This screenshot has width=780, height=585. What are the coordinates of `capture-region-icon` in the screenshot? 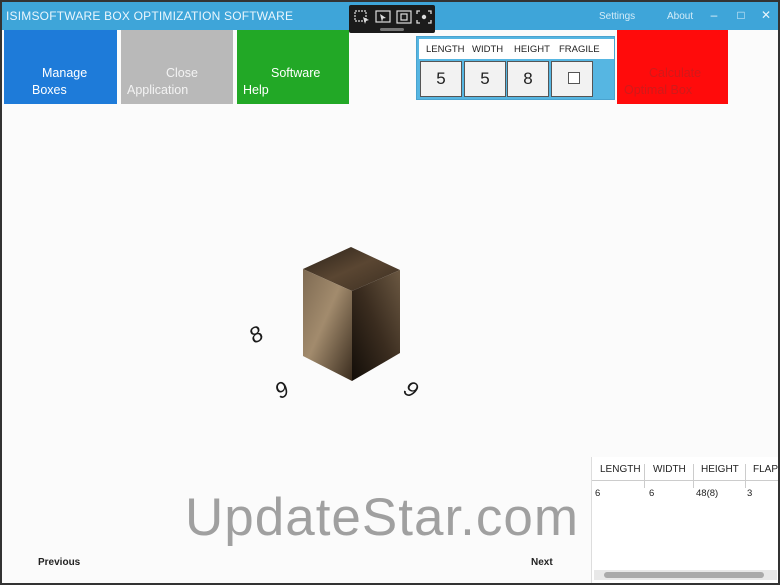 It's located at (424, 17).